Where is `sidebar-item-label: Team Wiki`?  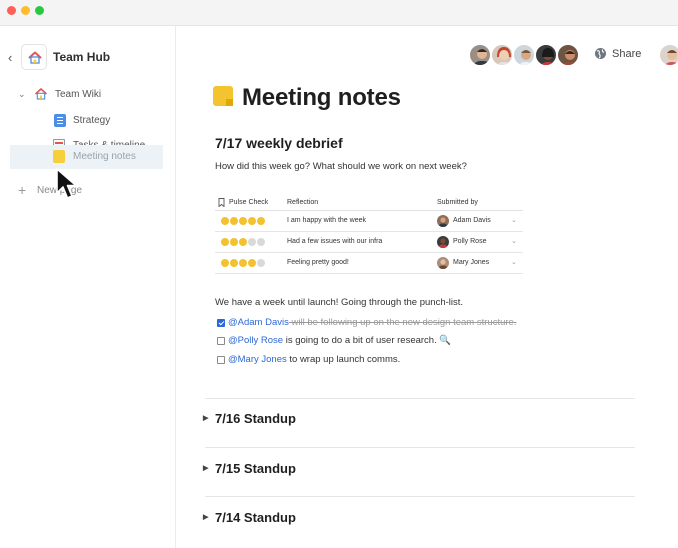 sidebar-item-label: Team Wiki is located at coordinates (78, 94).